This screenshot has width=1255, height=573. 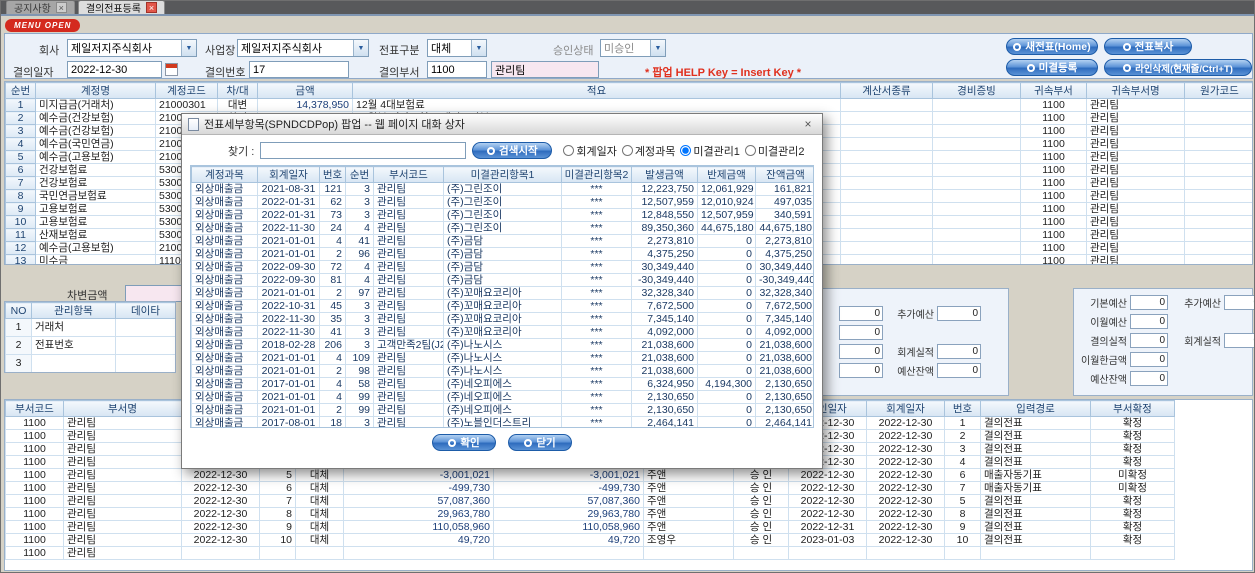 I want to click on table-cell: 109, so click(x=359, y=358).